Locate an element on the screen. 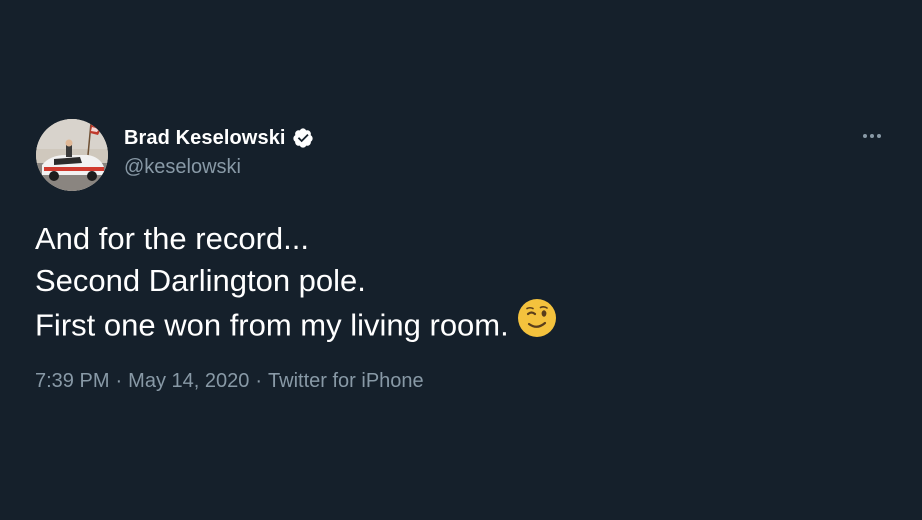  avatar is located at coordinates (72, 155).